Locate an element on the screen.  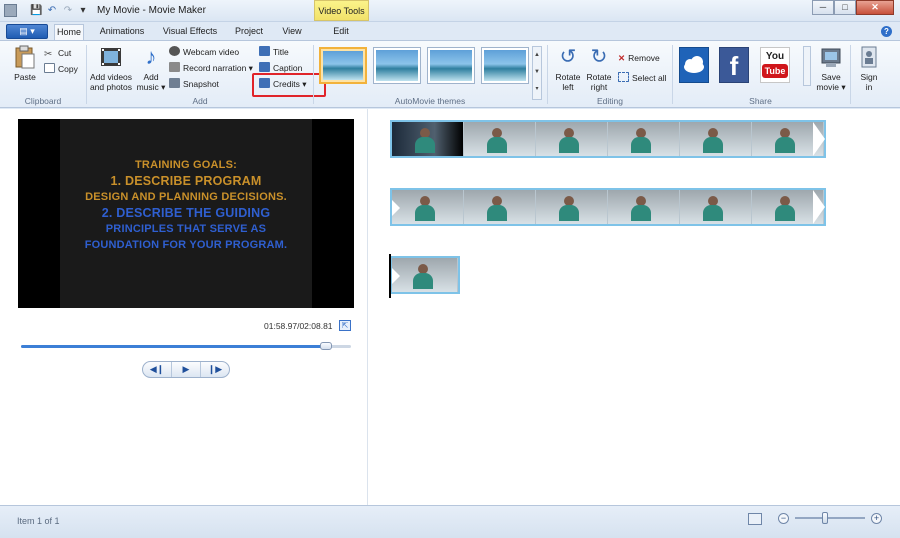
snapshot-button: Snapshot is located at coordinates (194, 84).